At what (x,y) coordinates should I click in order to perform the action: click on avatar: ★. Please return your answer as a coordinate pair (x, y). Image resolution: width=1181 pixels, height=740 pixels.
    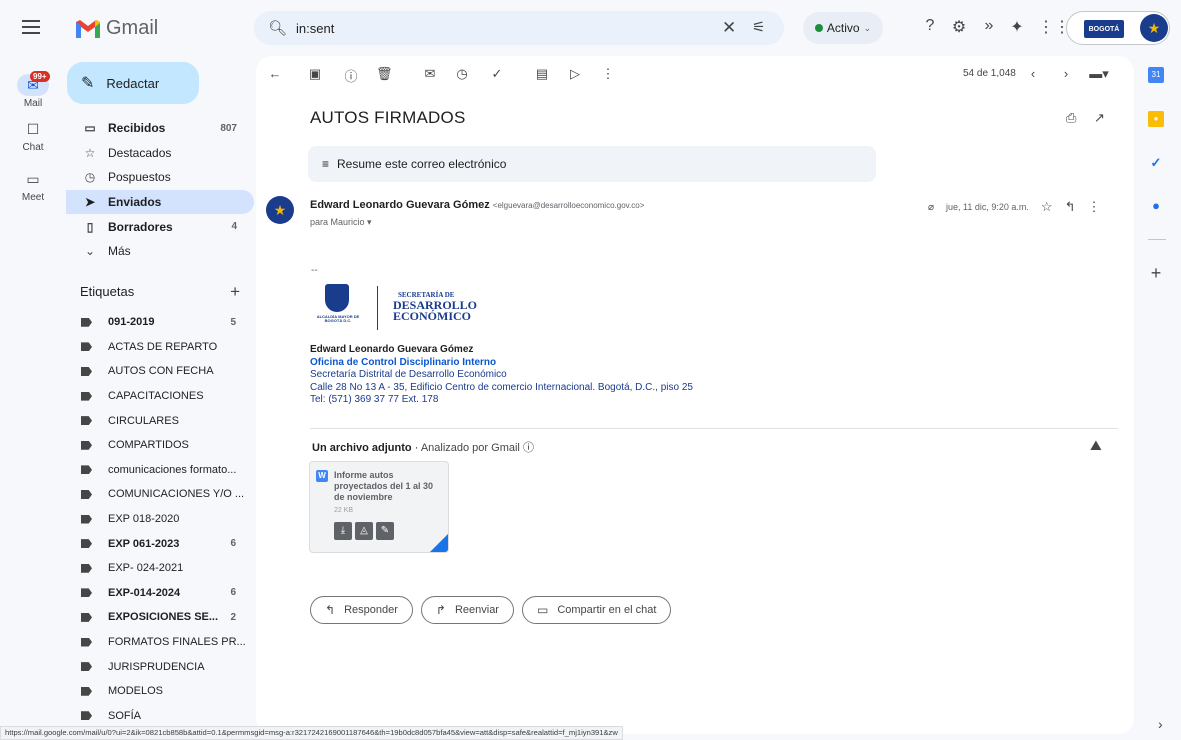
    Looking at the image, I should click on (1154, 28).